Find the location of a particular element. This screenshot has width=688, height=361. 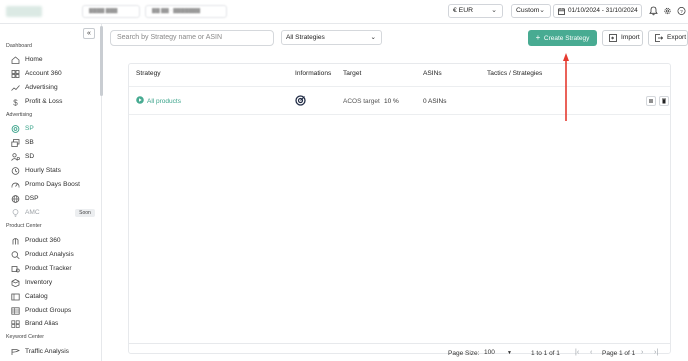

help-icon: ? is located at coordinates (681, 11).